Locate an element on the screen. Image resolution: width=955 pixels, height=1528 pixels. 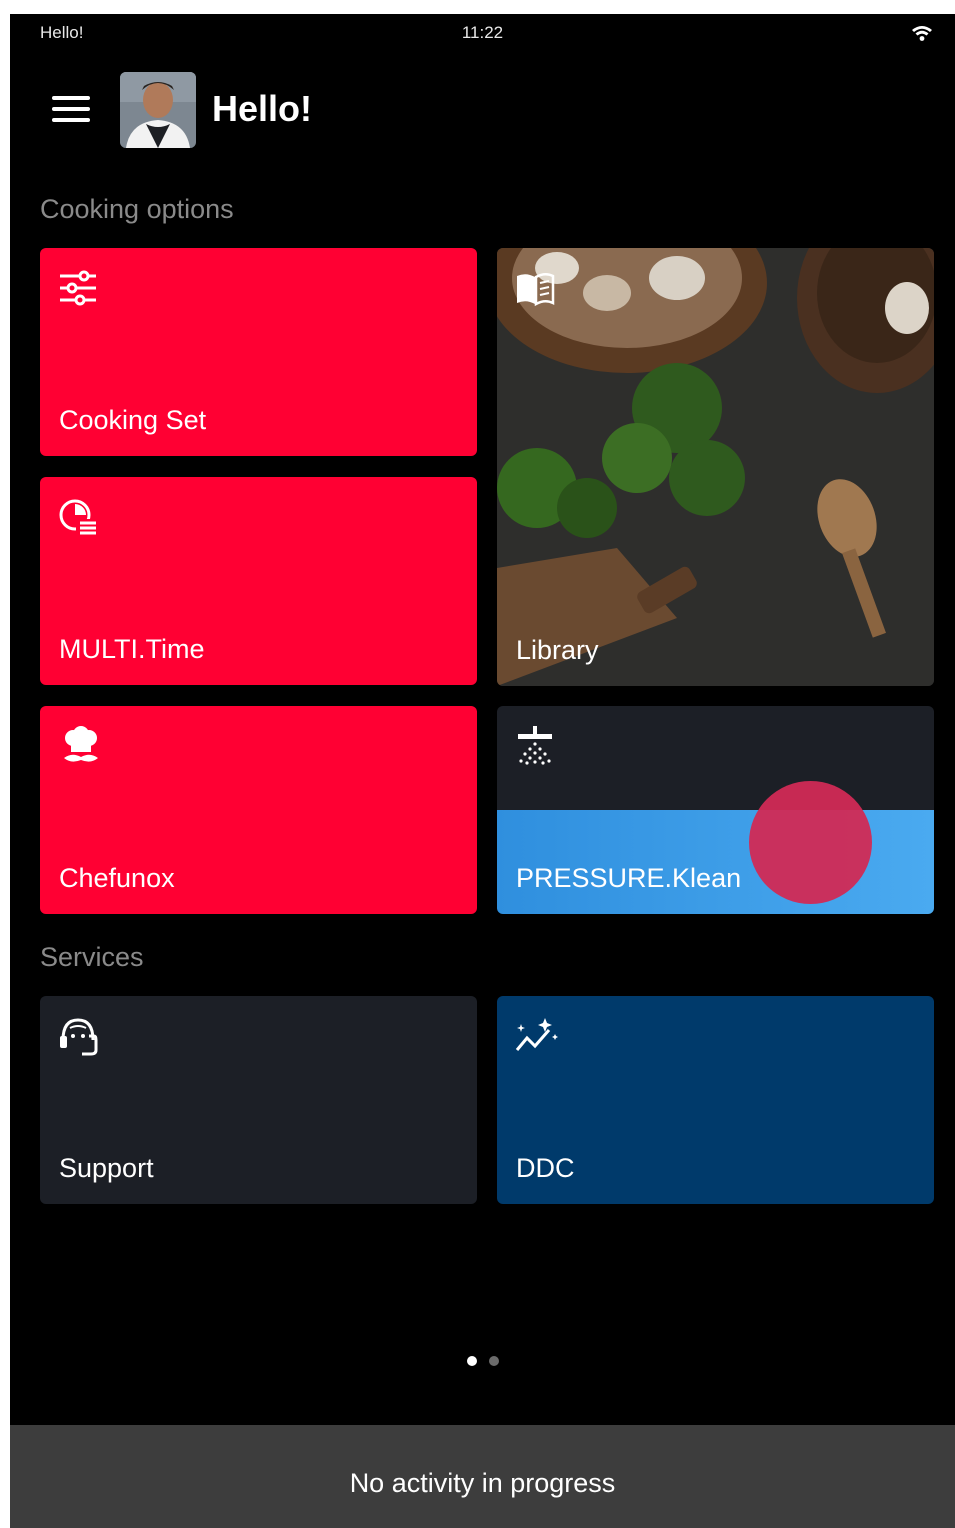
tile-label: Library is located at coordinates (557, 650).